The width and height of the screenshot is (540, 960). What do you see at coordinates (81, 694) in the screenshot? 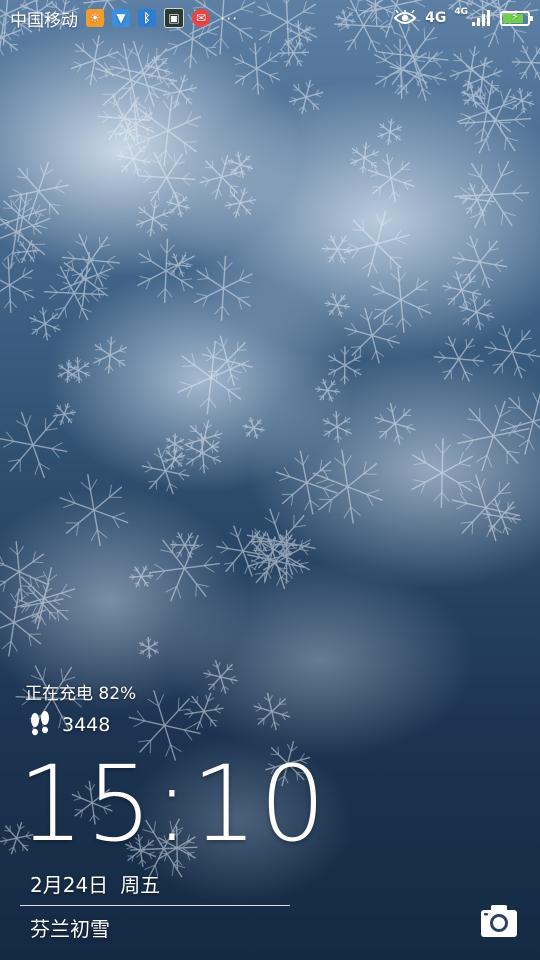
I see `charging-status: 正在充电 82%` at bounding box center [81, 694].